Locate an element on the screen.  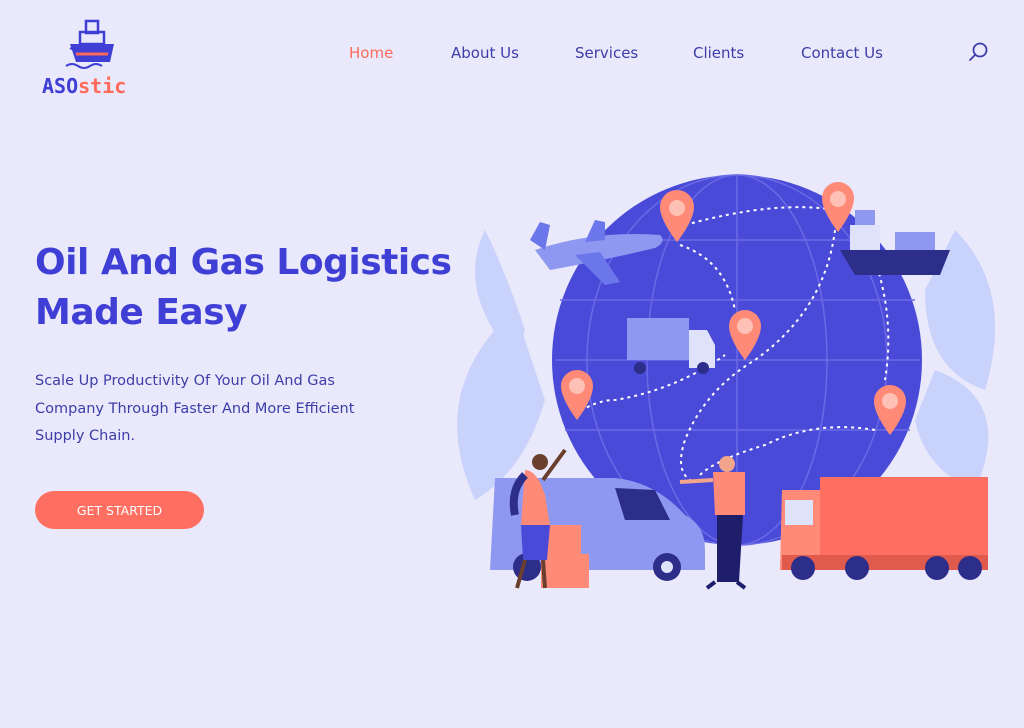
hero-title-line2: Made Easy is located at coordinates (141, 312).